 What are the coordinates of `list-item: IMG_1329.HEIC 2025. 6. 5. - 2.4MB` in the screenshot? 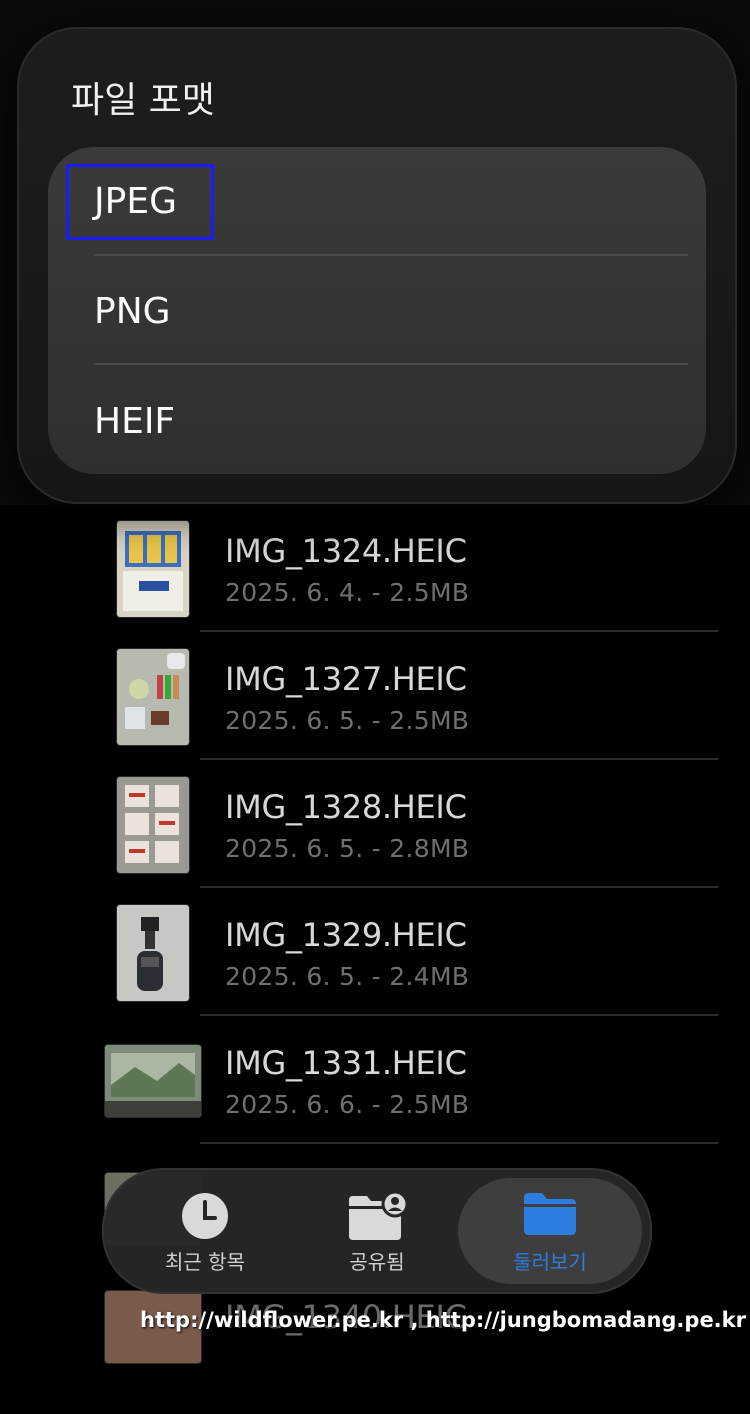 It's located at (375, 966).